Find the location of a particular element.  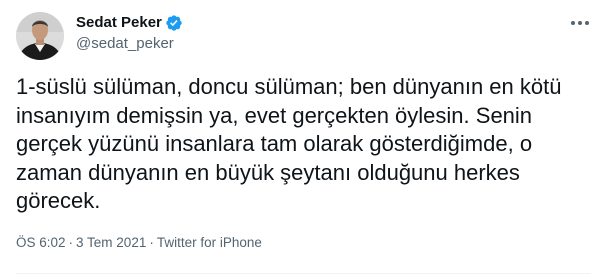

name-row: Sedat Peker is located at coordinates (129, 23).